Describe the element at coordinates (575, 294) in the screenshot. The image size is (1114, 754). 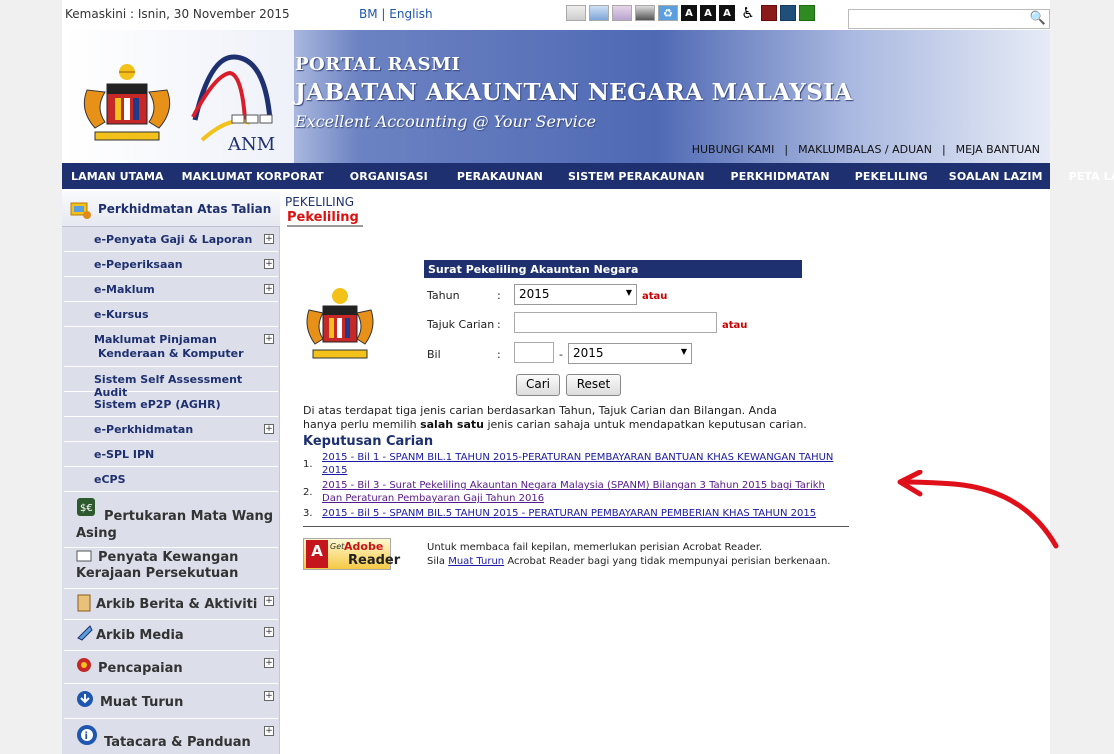
I see `tahun-select: 2015 ▼` at that location.